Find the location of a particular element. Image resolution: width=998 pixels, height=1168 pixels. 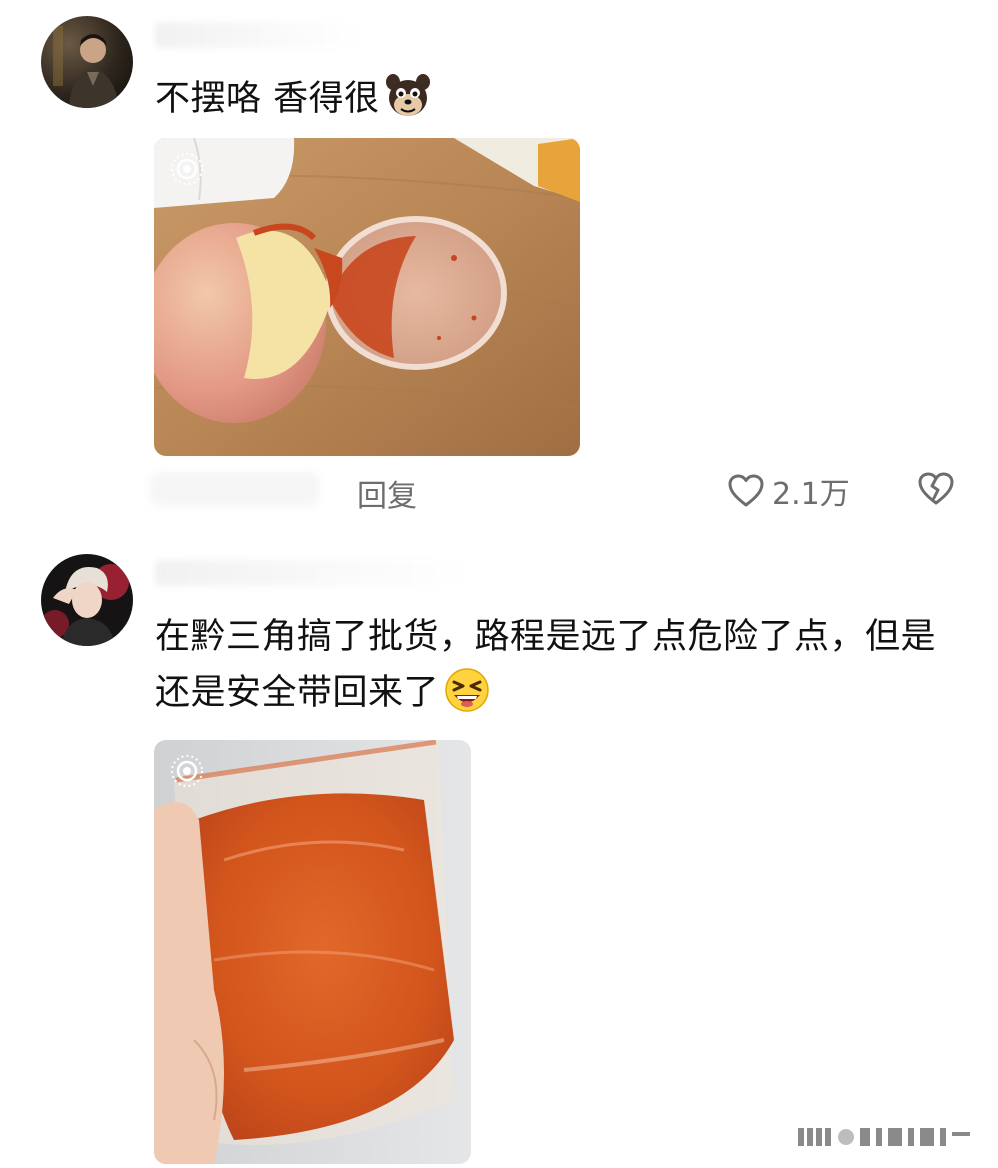

grinning-squint-face-emoji is located at coordinates (467, 690).